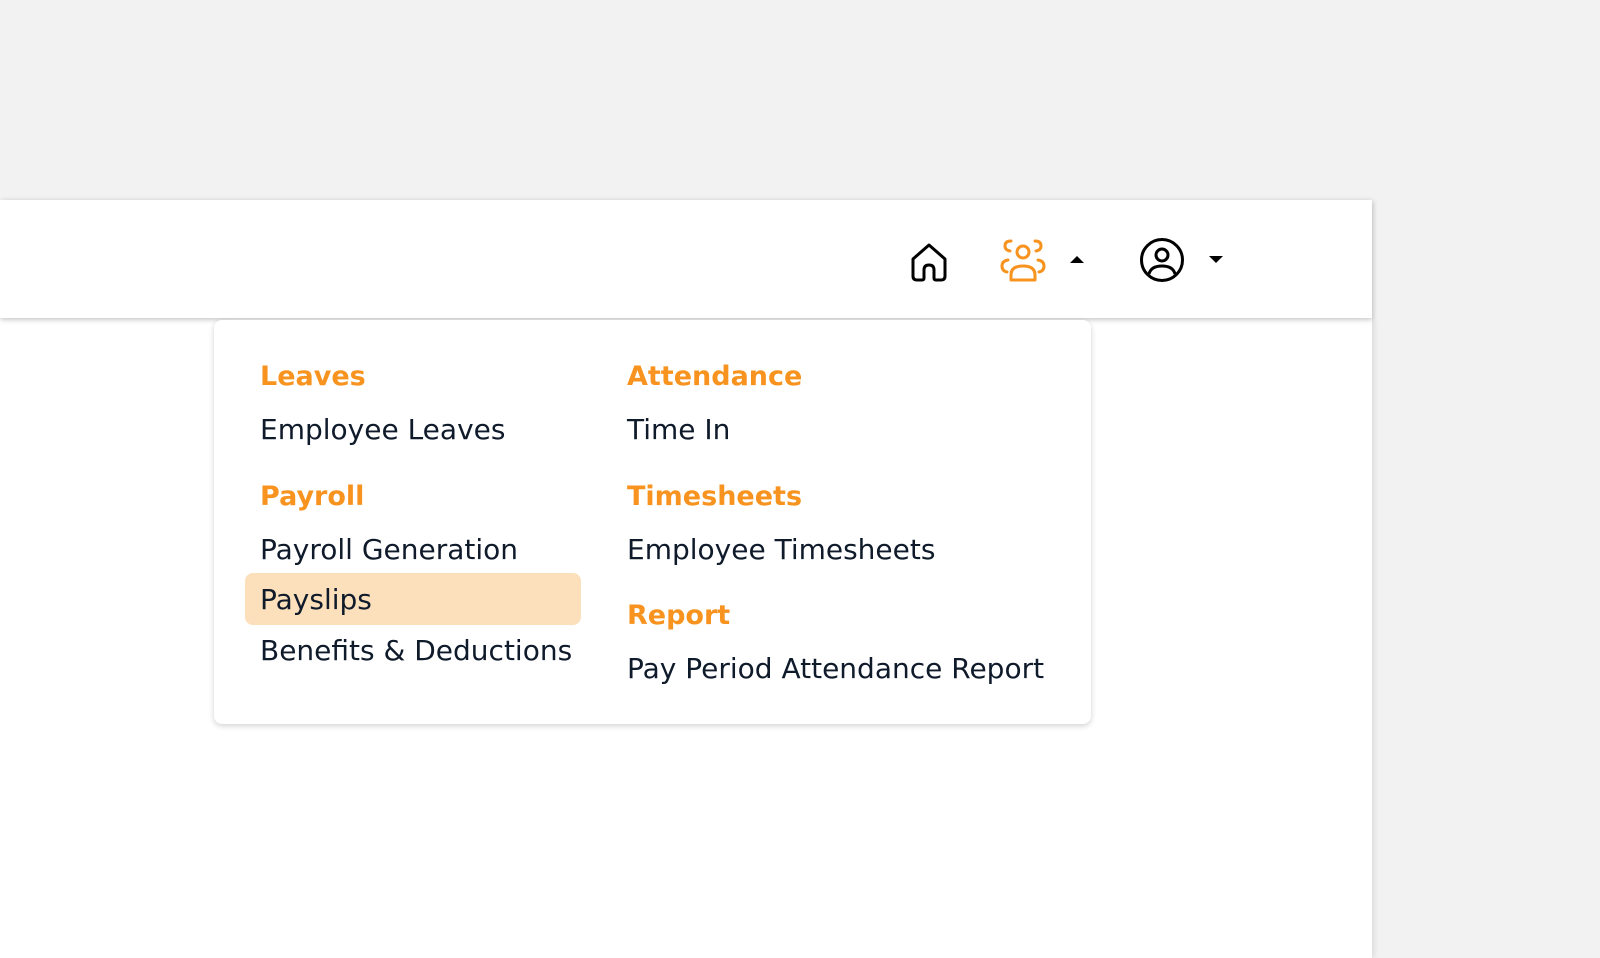 The width and height of the screenshot is (1600, 958). What do you see at coordinates (312, 496) in the screenshot?
I see `group-title-payroll: Payroll` at bounding box center [312, 496].